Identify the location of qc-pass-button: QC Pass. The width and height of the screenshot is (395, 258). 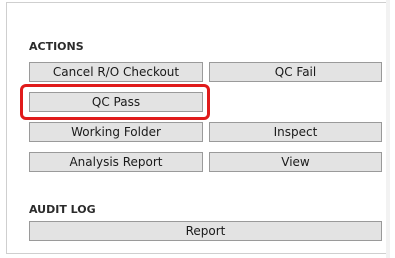
(116, 102).